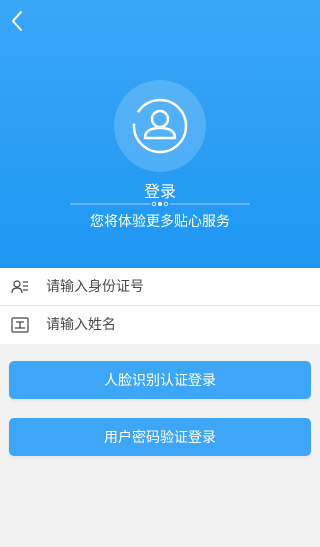 This screenshot has height=547, width=320. I want to click on user-avatar-icon, so click(160, 126).